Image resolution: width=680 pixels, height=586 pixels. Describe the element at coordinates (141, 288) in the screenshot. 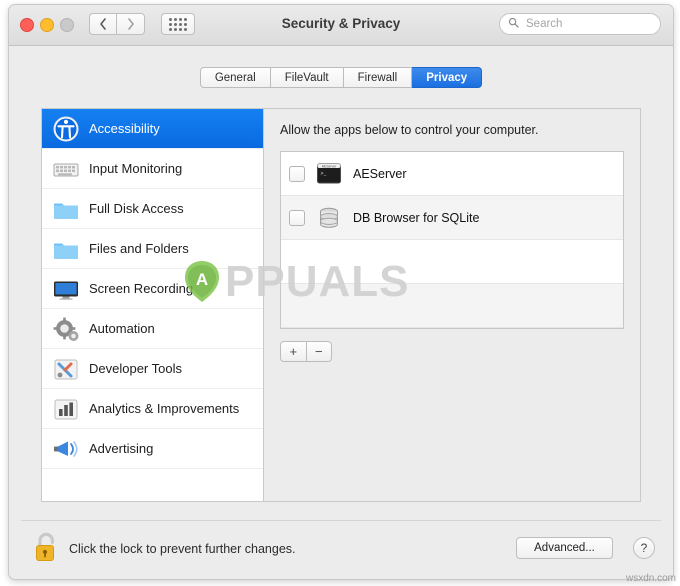

I see `sidebar-item-label: Screen Recording` at that location.